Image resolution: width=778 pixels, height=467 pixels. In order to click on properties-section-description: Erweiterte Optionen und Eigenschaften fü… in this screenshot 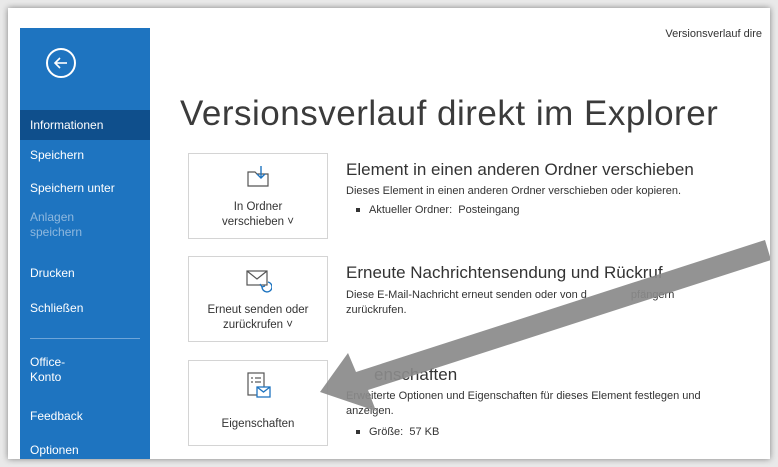, I will do `click(523, 403)`.